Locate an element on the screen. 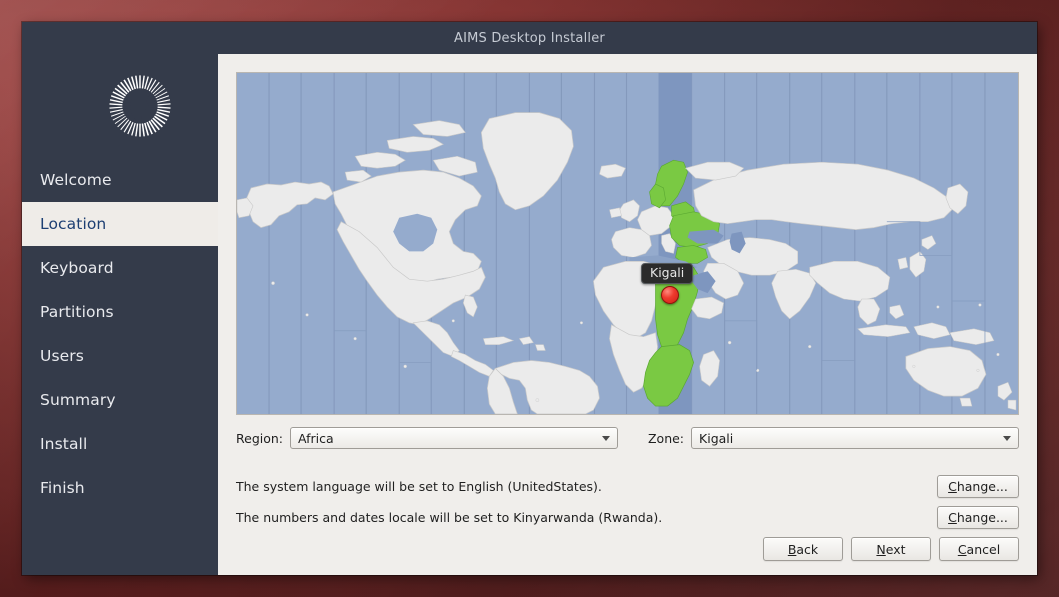 This screenshot has width=1059, height=597. cancel-button: Cancel is located at coordinates (979, 549).